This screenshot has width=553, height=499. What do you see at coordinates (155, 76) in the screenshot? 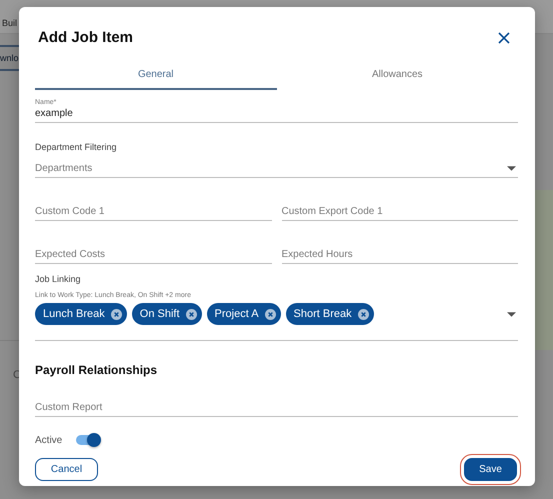
I see `tab: General` at bounding box center [155, 76].